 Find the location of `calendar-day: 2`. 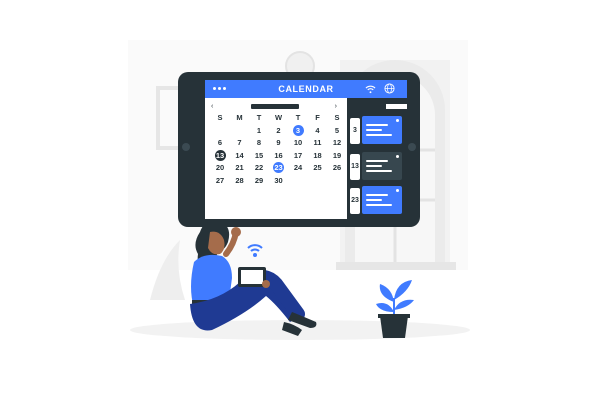

calendar-day: 2 is located at coordinates (279, 131).